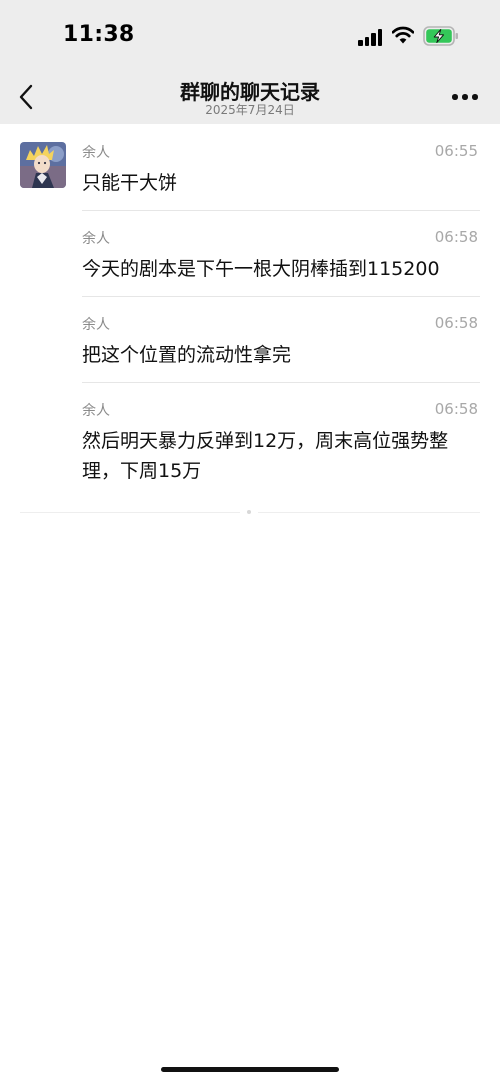  Describe the element at coordinates (43, 165) in the screenshot. I see `avatar` at that location.